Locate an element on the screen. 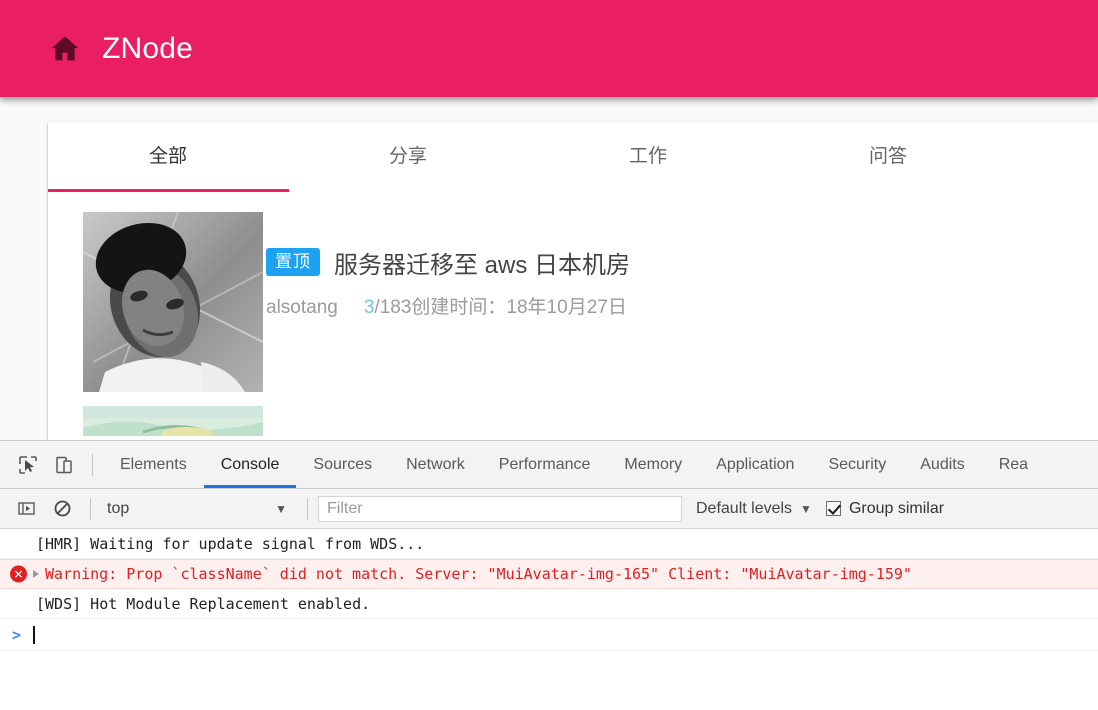 Image resolution: width=1098 pixels, height=710 pixels. checkbox-icon is located at coordinates (833, 508).